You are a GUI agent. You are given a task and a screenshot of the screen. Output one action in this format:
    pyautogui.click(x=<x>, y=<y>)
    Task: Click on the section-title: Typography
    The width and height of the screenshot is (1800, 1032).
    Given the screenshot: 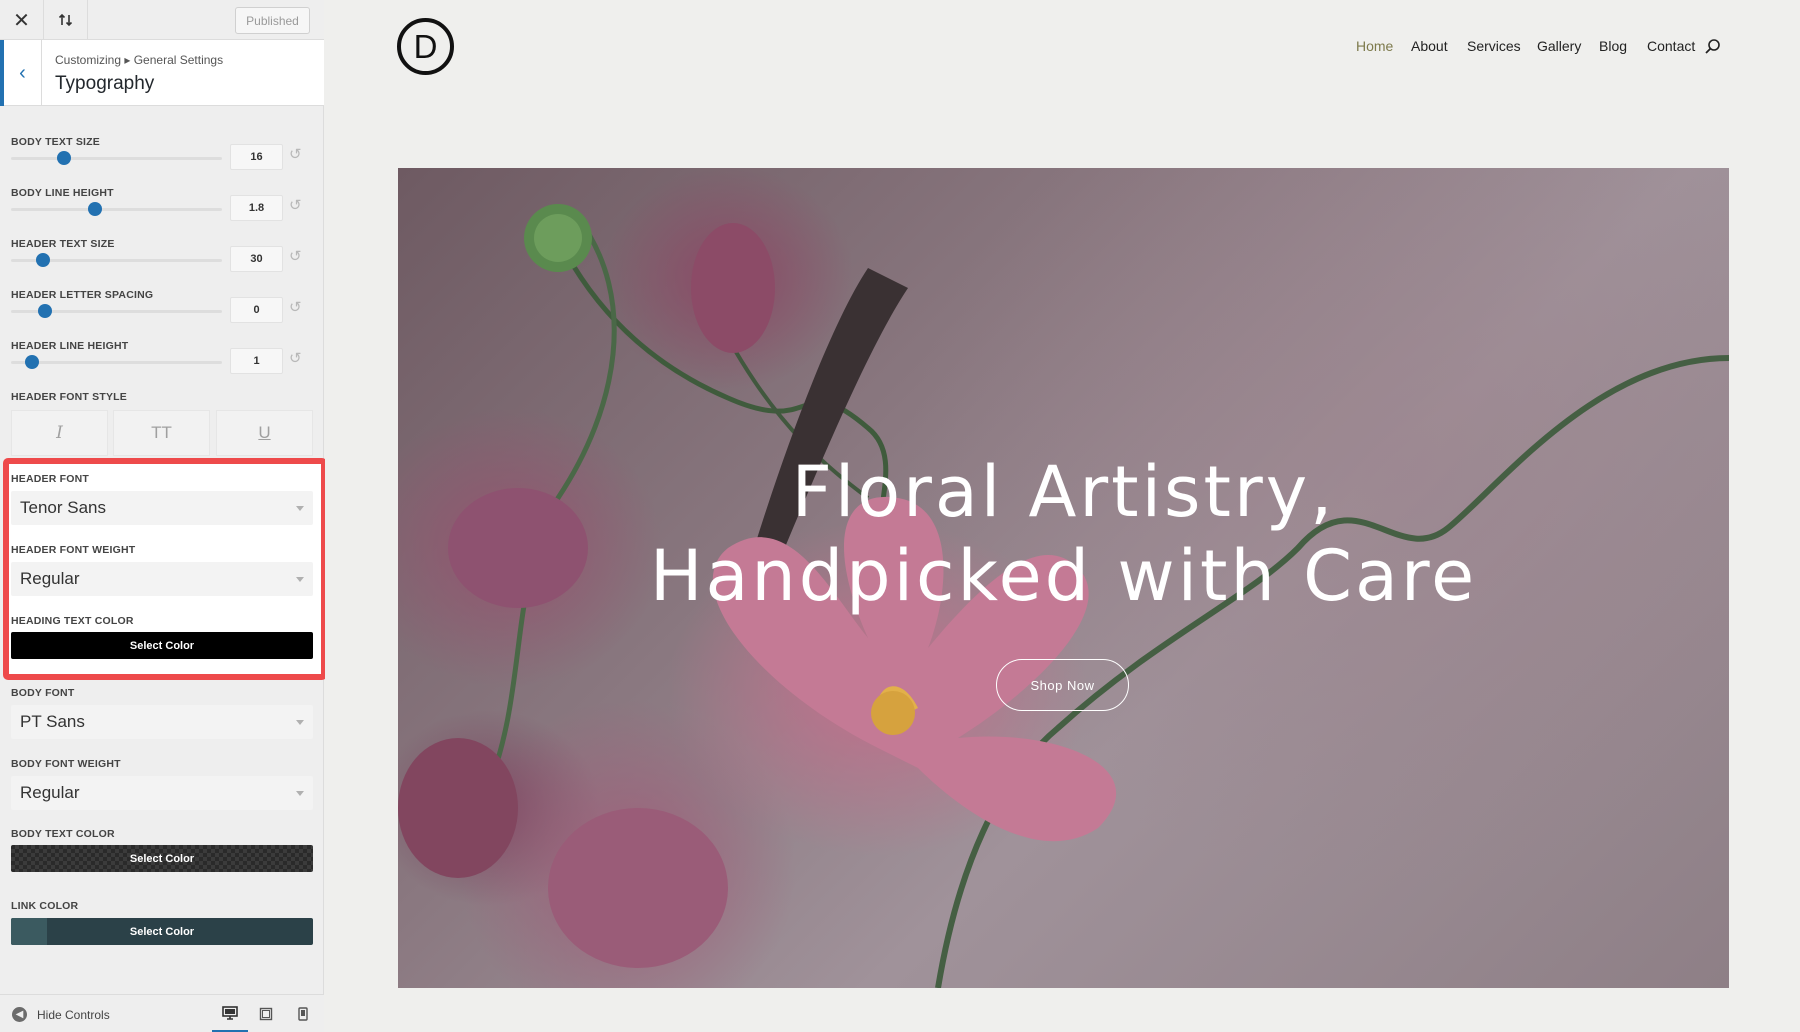 What is the action you would take?
    pyautogui.click(x=105, y=83)
    